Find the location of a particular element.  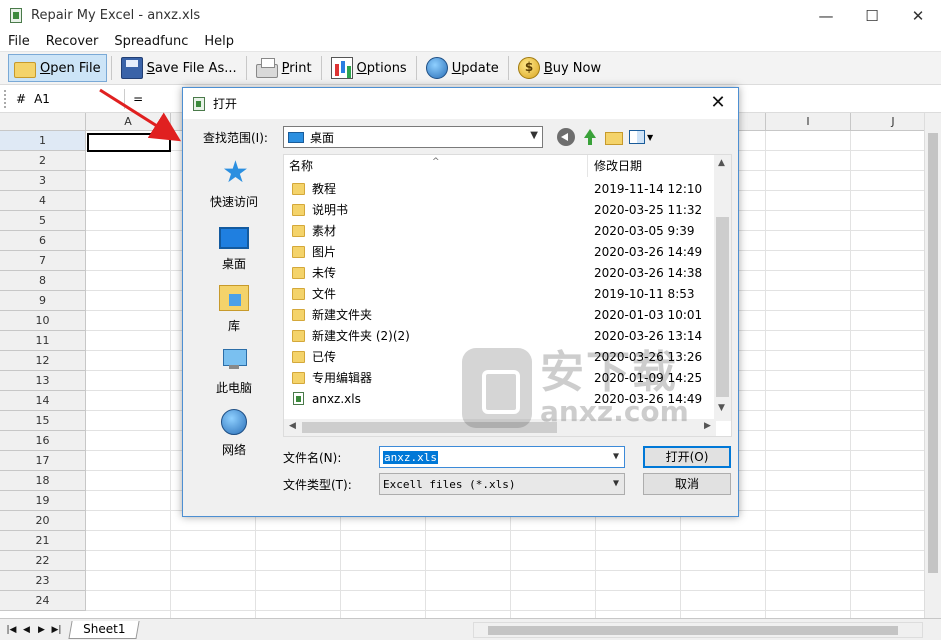

file-row: 新建文件夹 2020-01-03 10:01 is located at coordinates (500, 314).